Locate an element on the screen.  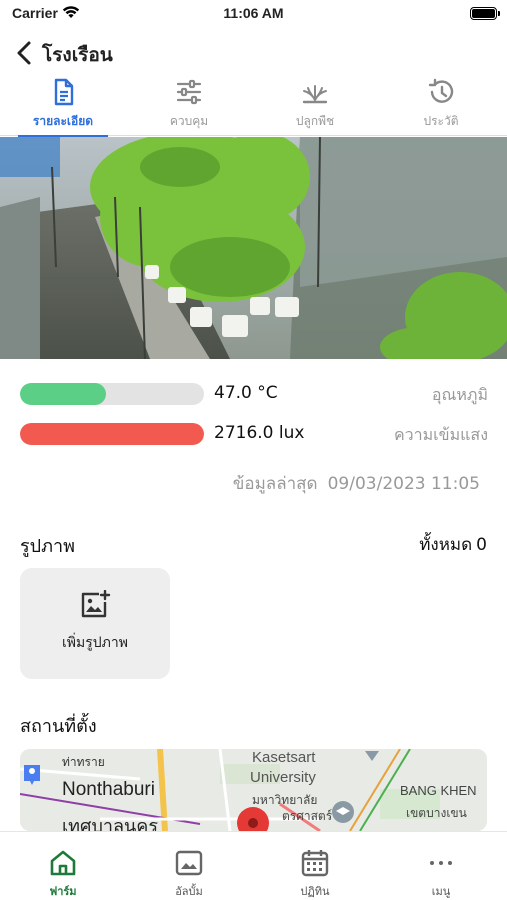
map-label-kasetsart: Kasetsart is located at coordinates (284, 757).